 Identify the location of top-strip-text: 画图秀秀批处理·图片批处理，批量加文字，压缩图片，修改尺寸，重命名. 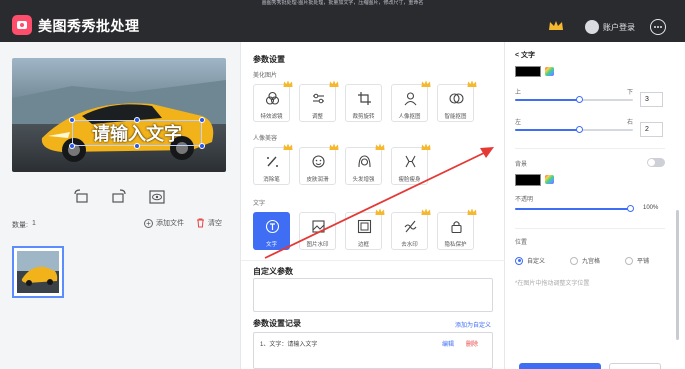
(342, 3).